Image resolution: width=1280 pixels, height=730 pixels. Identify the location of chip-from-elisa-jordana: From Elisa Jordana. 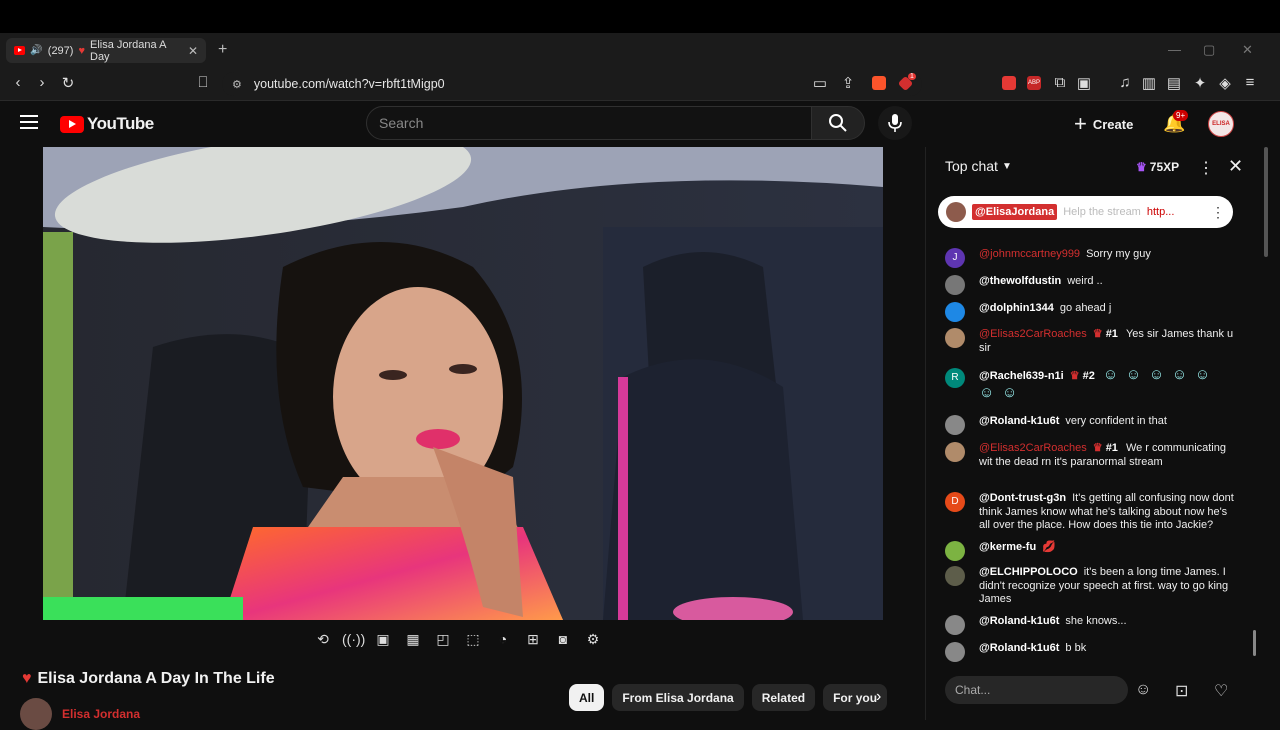
(678, 697).